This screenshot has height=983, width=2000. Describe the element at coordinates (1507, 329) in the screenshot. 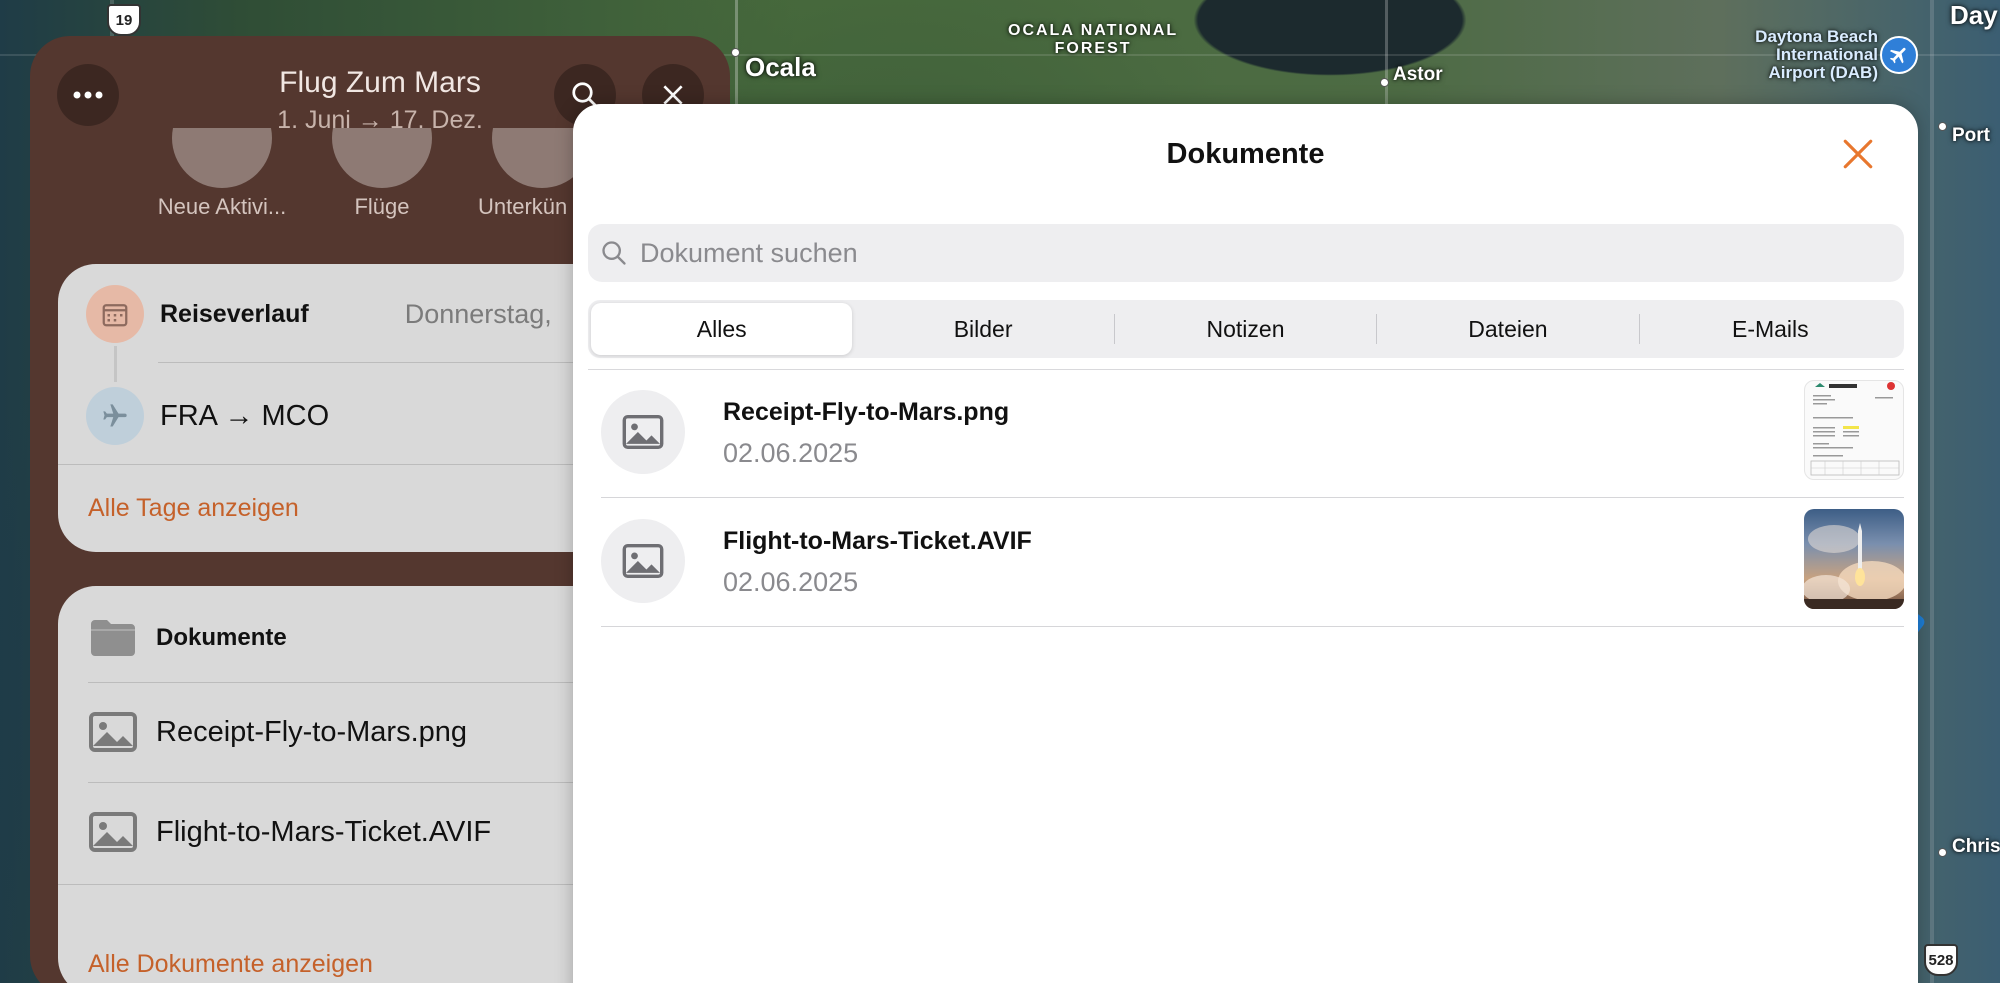

I see `tab-files: Dateien` at that location.